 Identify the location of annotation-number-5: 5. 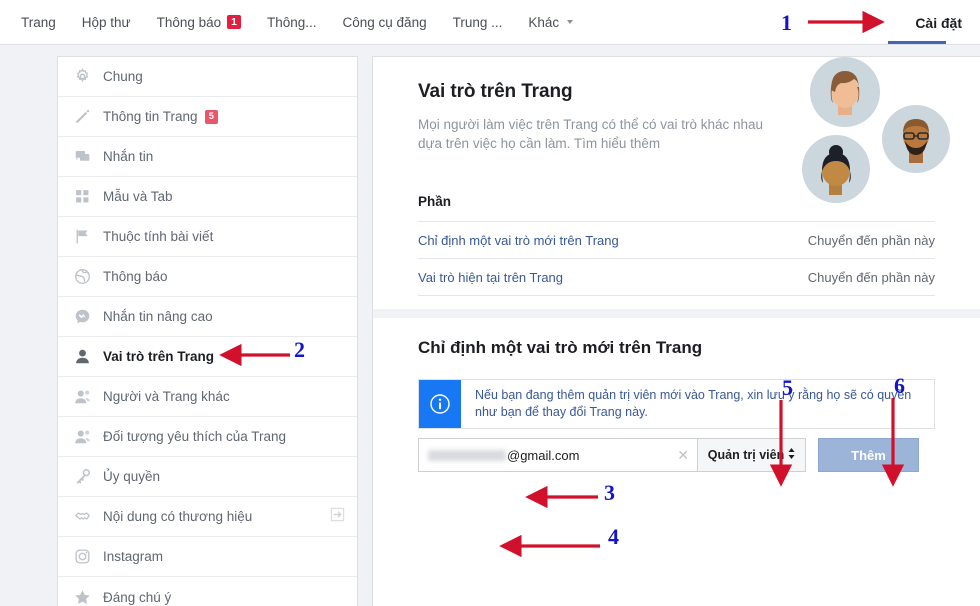
(787, 387).